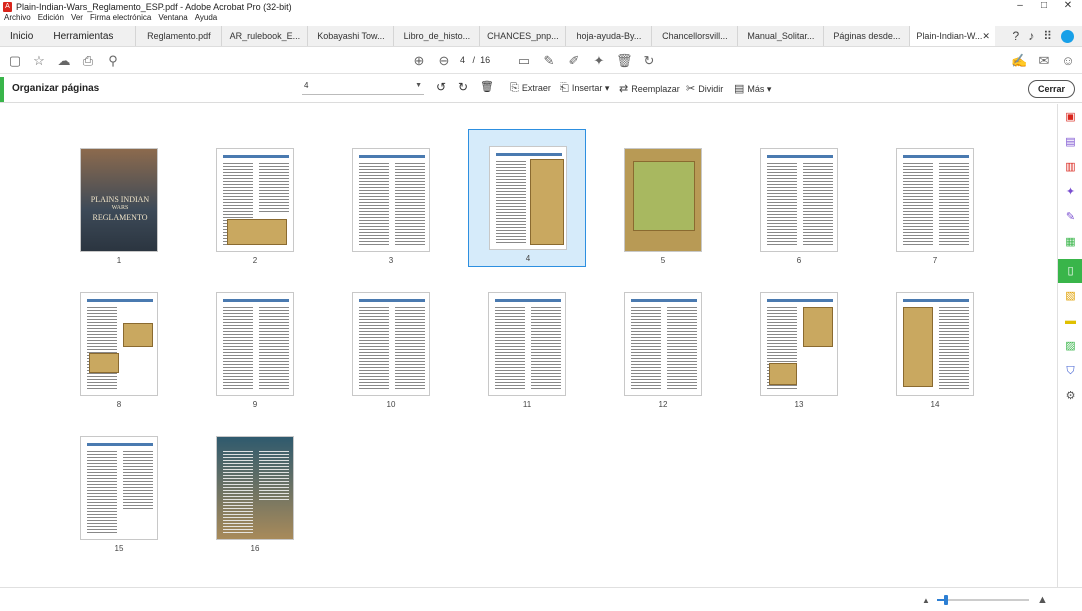 Image resolution: width=1082 pixels, height=611 pixels. Describe the element at coordinates (64, 61) in the screenshot. I see `upload-cloud-icon: ☁` at that location.